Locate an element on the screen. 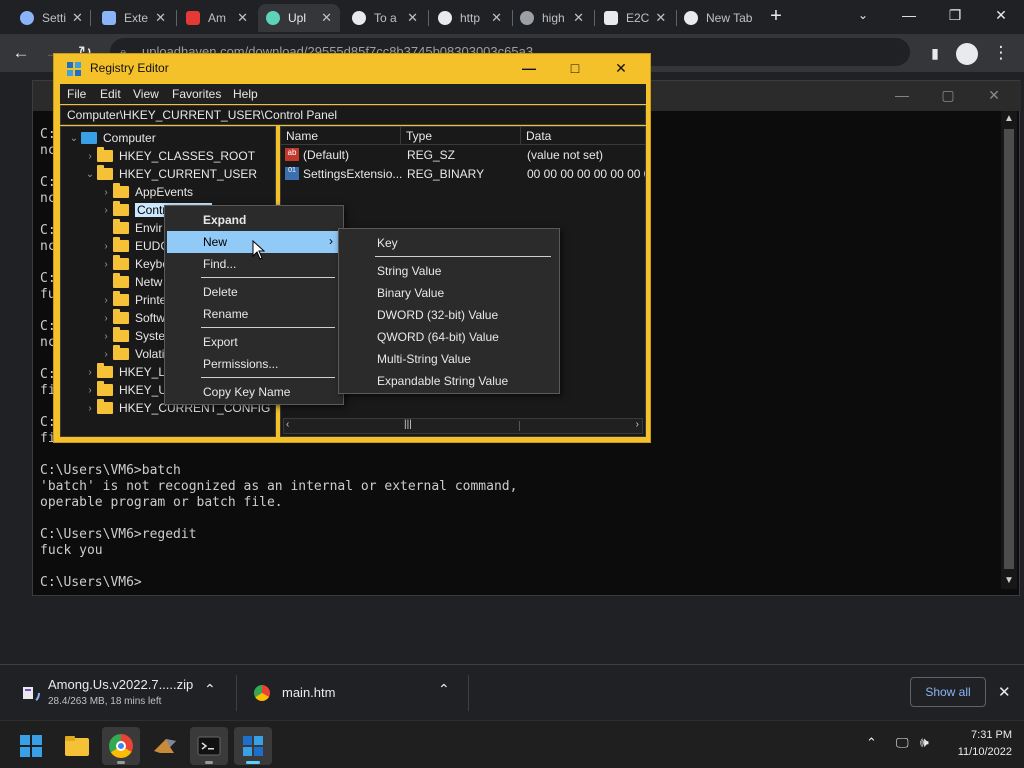 This screenshot has width=1024, height=768. tree-item: › EUDC is located at coordinates (134, 246).